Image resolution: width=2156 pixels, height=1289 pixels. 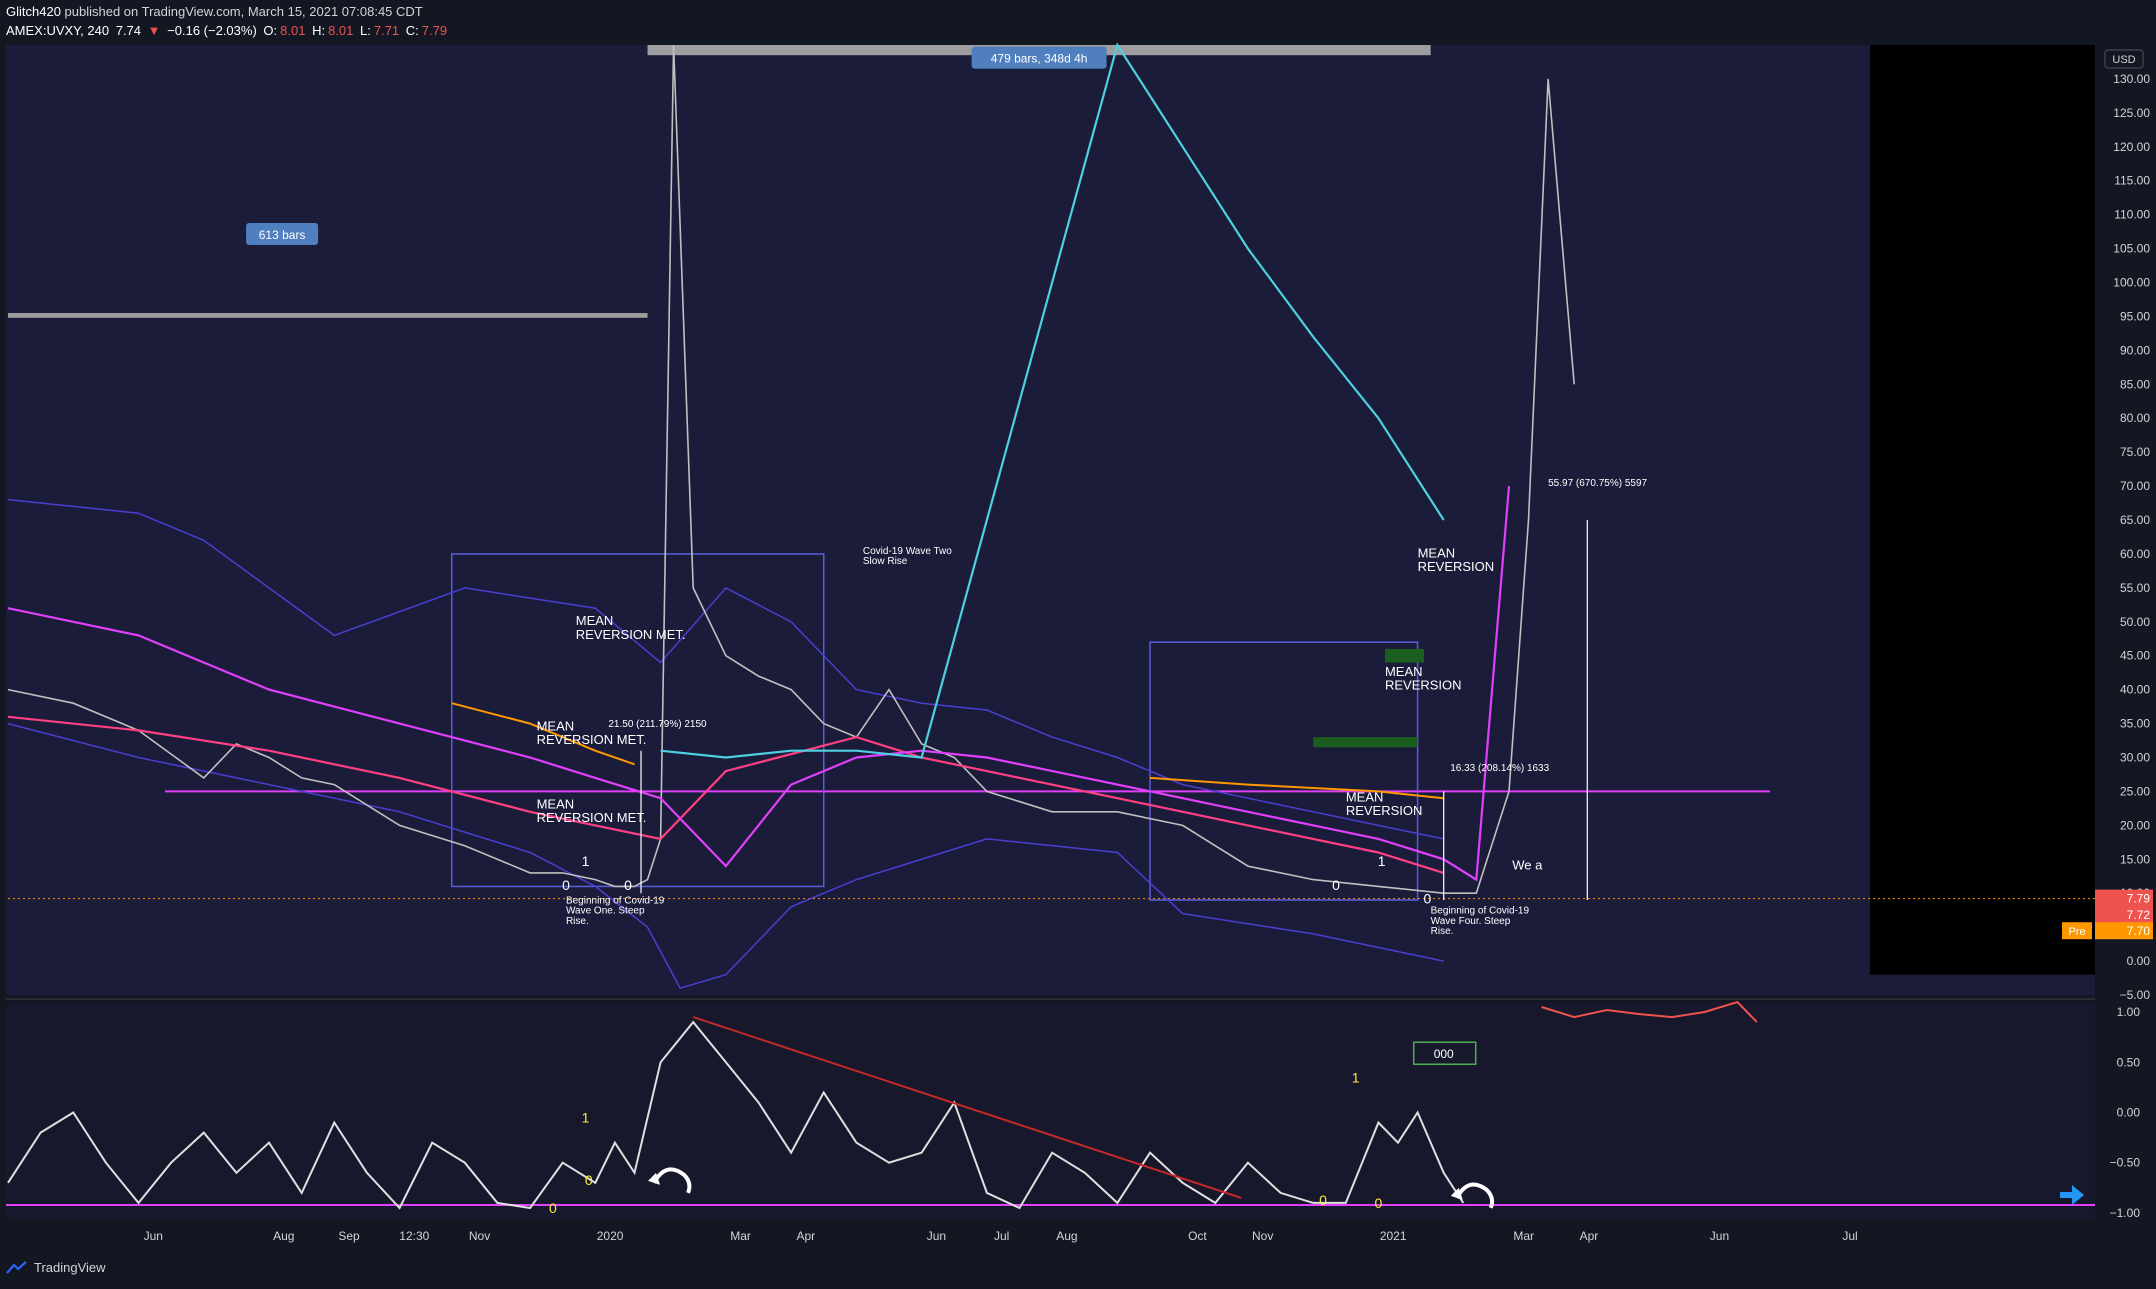 I want to click on price-axis-tick: 95.00, so click(x=2135, y=316).